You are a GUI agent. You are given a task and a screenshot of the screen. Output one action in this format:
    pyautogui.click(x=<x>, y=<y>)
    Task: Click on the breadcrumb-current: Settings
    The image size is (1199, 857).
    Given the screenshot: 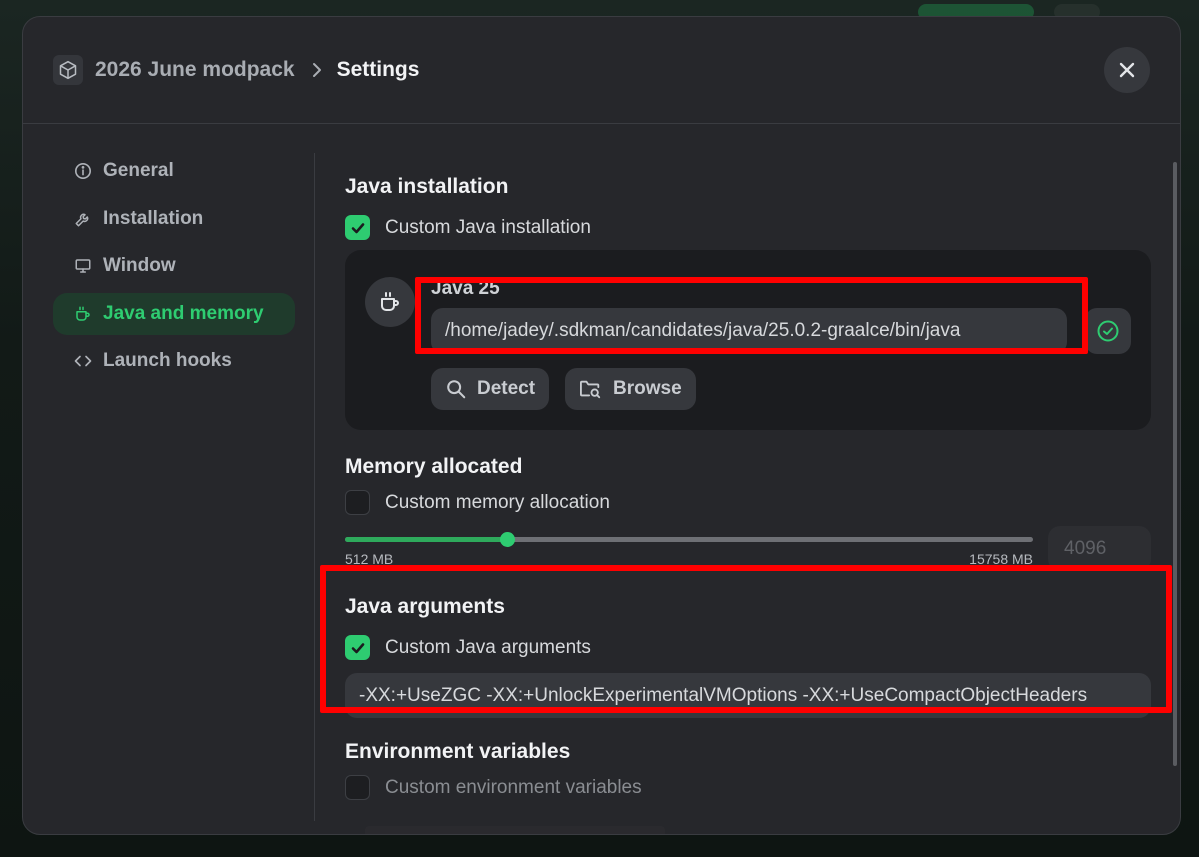 What is the action you would take?
    pyautogui.click(x=378, y=69)
    